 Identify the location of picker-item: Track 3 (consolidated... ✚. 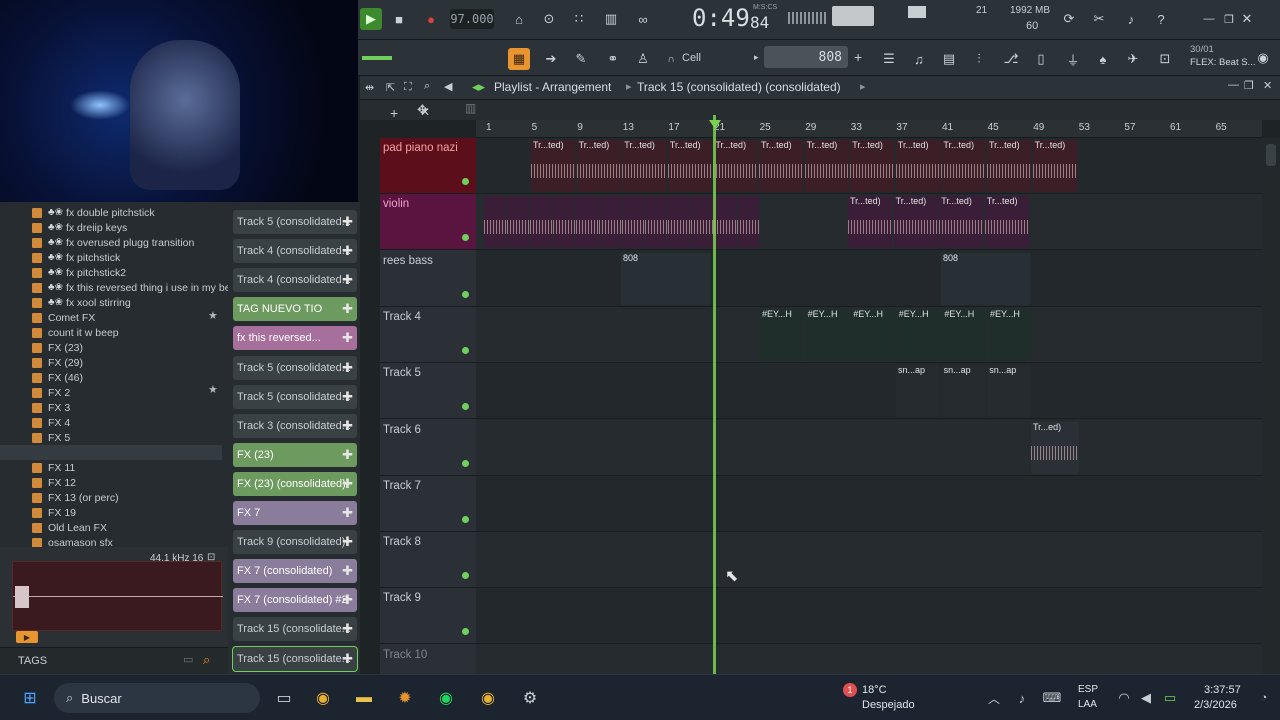
(295, 425).